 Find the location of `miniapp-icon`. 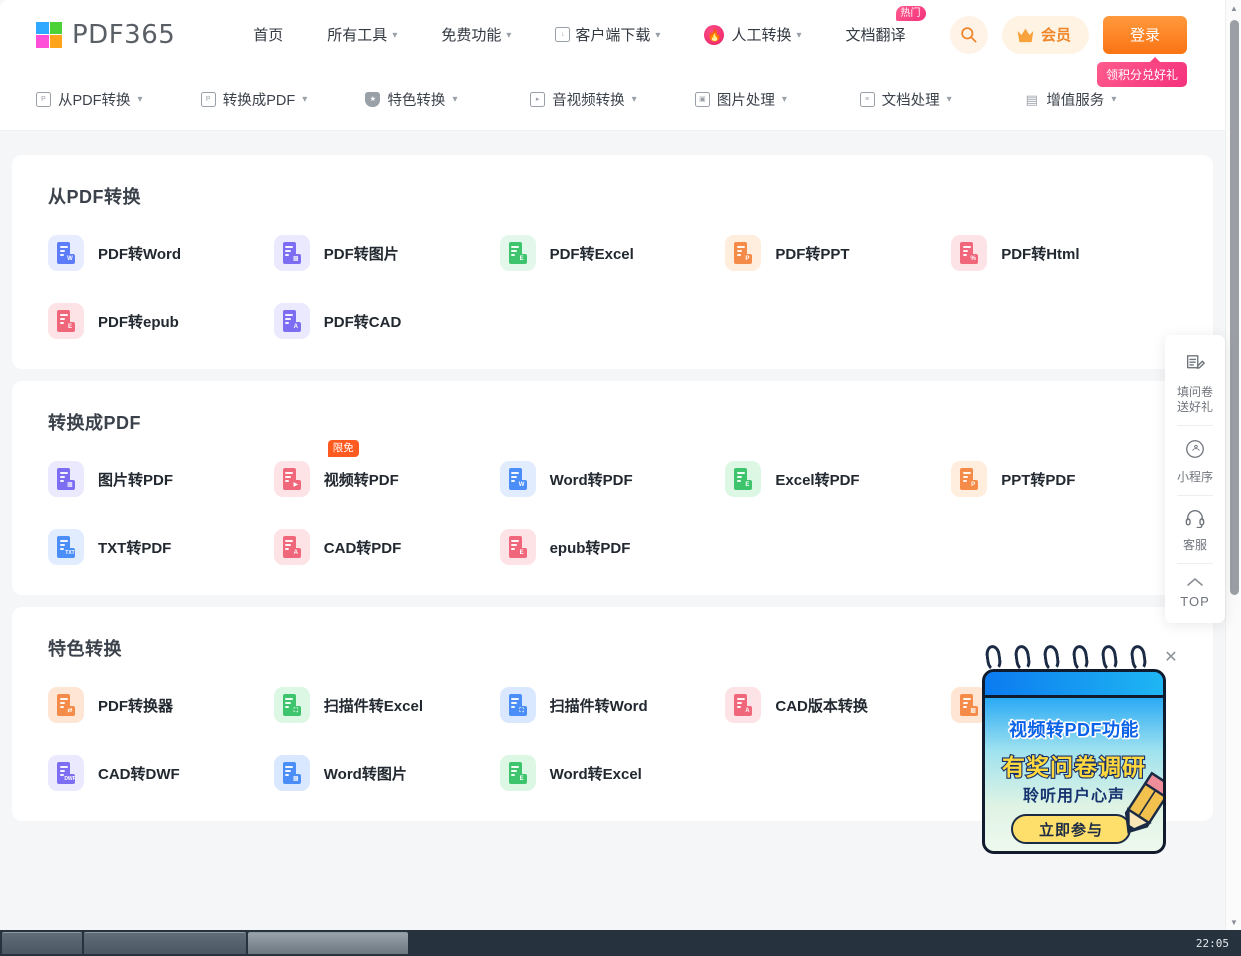

miniapp-icon is located at coordinates (1195, 451).